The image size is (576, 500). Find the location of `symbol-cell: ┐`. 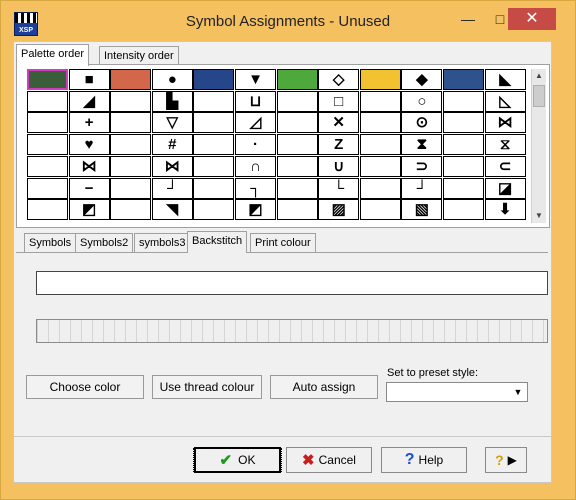

symbol-cell: ┐ is located at coordinates (255, 188).